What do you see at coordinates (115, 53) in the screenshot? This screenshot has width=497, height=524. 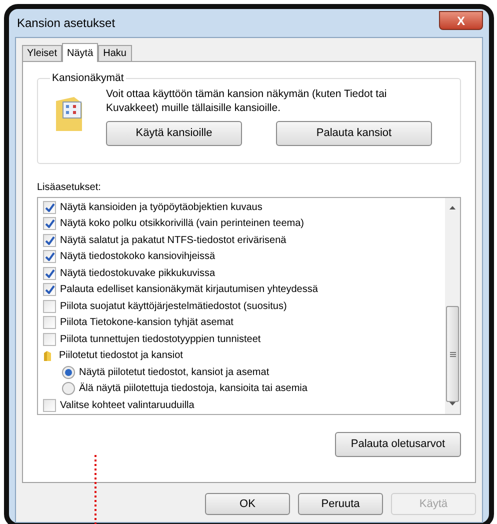 I see `tab: Haku` at bounding box center [115, 53].